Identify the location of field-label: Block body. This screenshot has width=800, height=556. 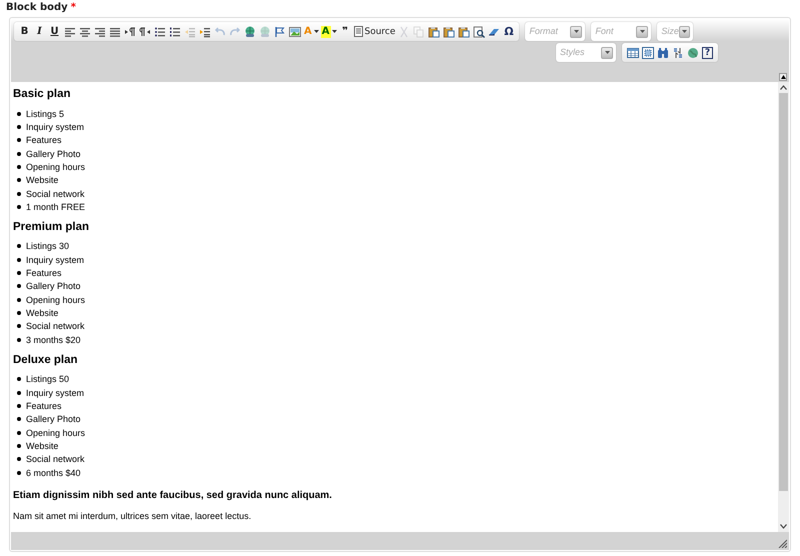
(37, 7).